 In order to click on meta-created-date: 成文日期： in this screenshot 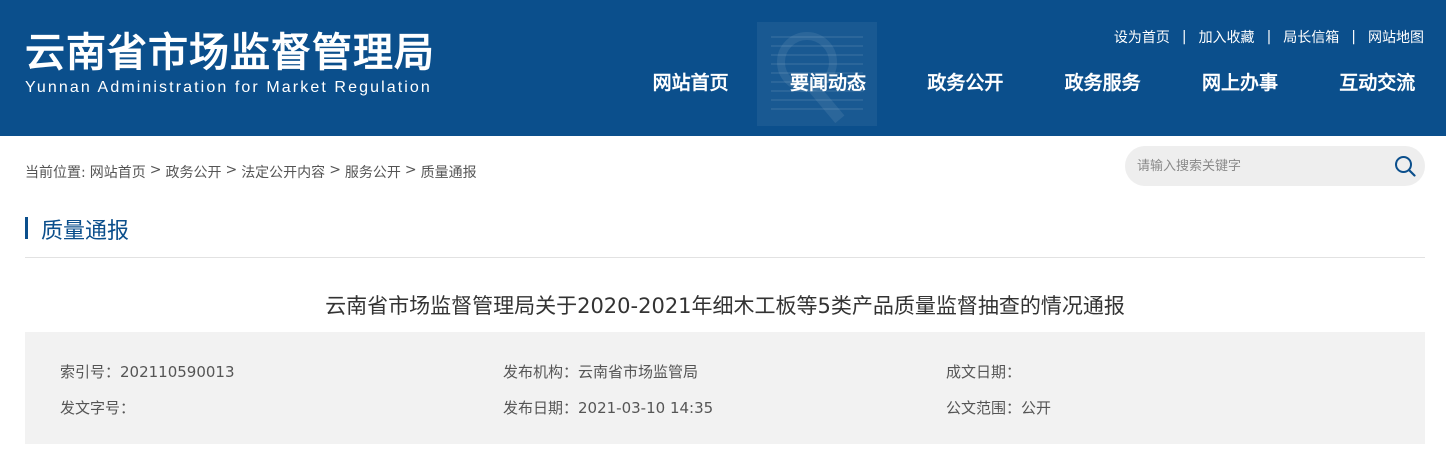, I will do `click(984, 372)`.